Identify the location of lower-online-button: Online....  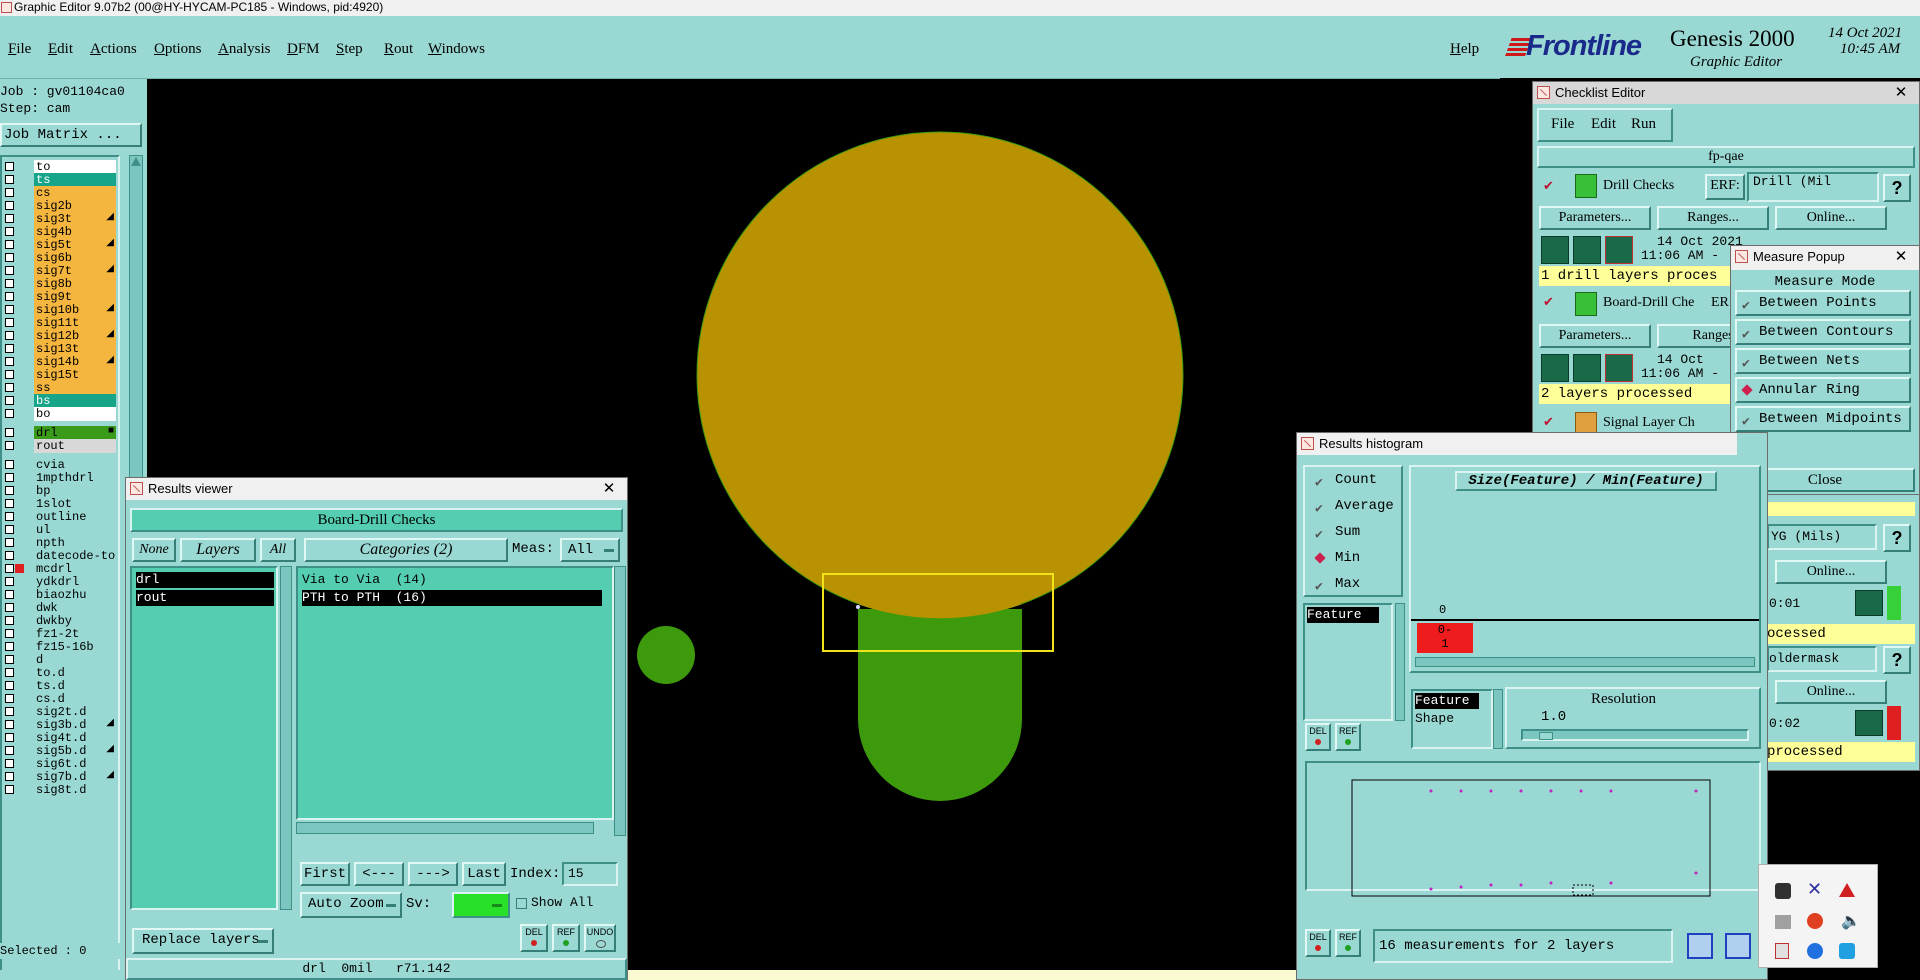
(1831, 572).